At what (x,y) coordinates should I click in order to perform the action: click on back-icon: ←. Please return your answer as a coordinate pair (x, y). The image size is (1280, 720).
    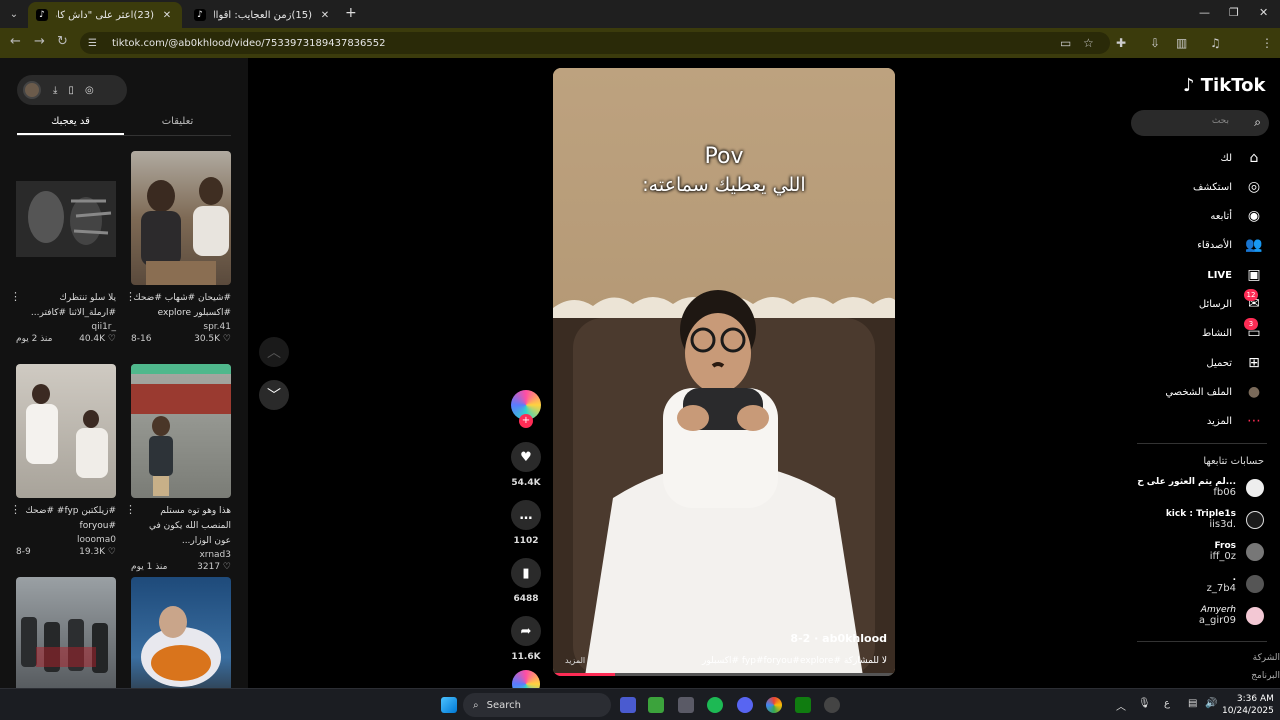
    Looking at the image, I should click on (15, 41).